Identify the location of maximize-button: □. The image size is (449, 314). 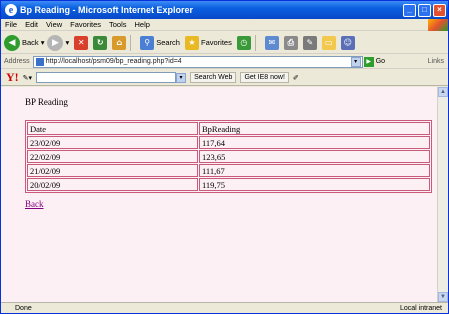
(424, 10).